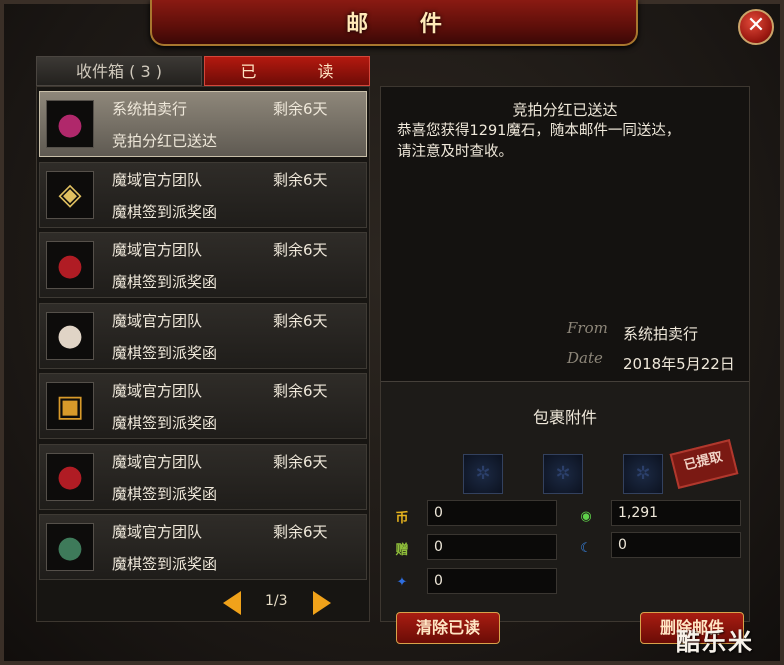 This screenshot has width=784, height=665. I want to click on blue-moon-icon: ☾, so click(586, 548).